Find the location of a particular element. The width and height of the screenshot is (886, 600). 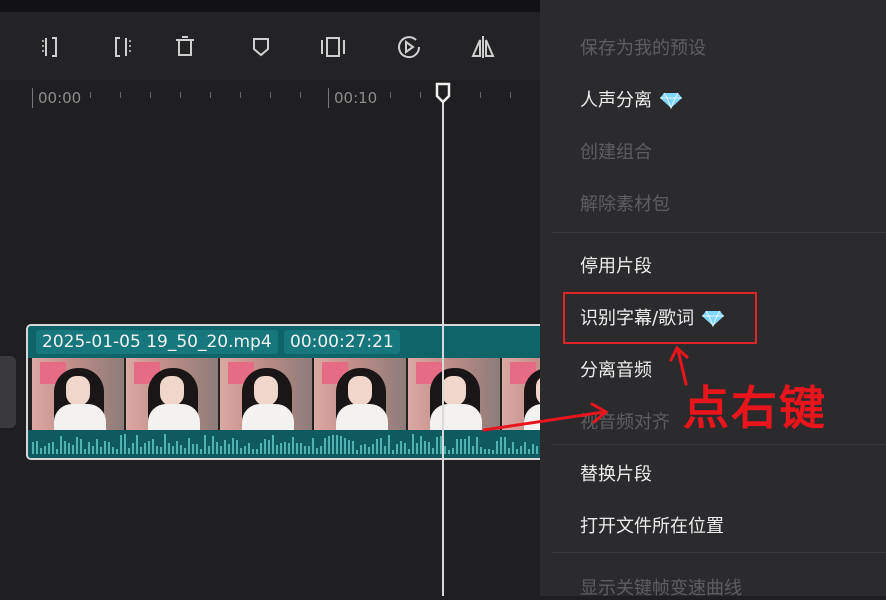

menu-item-disable-clip: 停用片段 is located at coordinates (616, 265).